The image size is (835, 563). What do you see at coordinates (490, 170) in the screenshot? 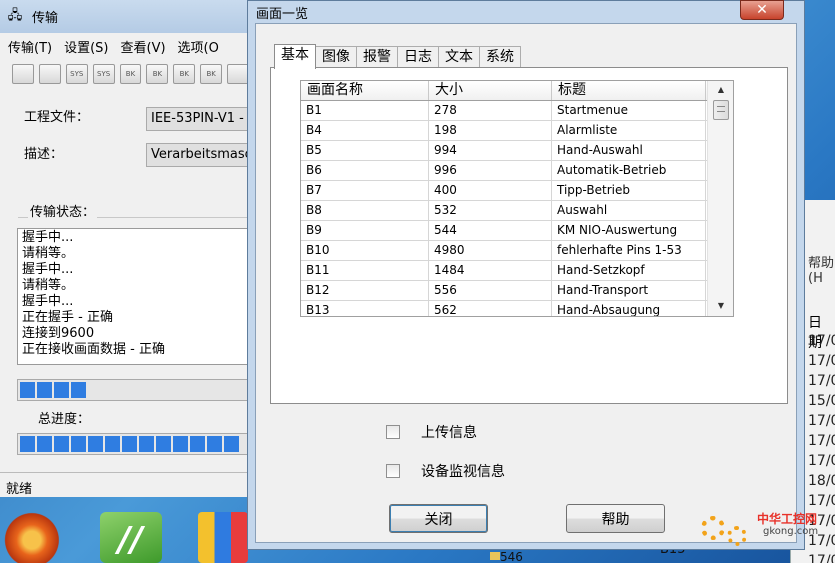
I see `table-cell: 996` at bounding box center [490, 170].